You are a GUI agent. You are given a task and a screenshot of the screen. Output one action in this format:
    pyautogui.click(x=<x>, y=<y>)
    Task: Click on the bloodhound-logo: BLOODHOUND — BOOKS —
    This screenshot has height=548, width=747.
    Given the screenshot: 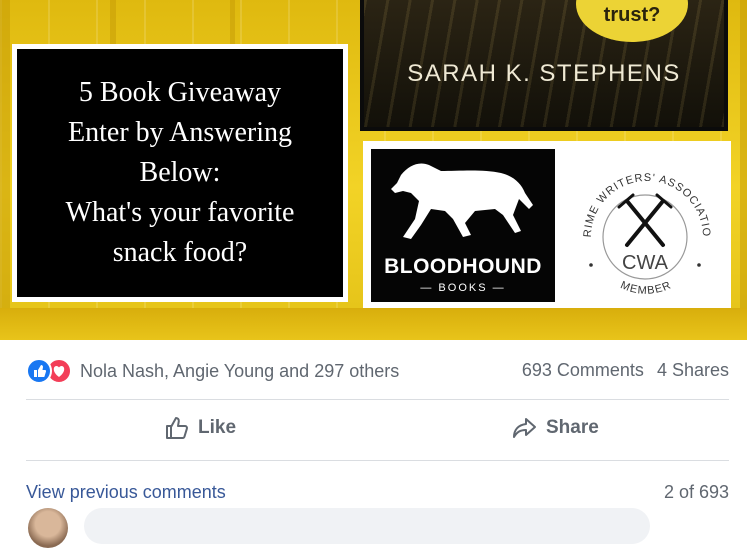 What is the action you would take?
    pyautogui.click(x=463, y=225)
    